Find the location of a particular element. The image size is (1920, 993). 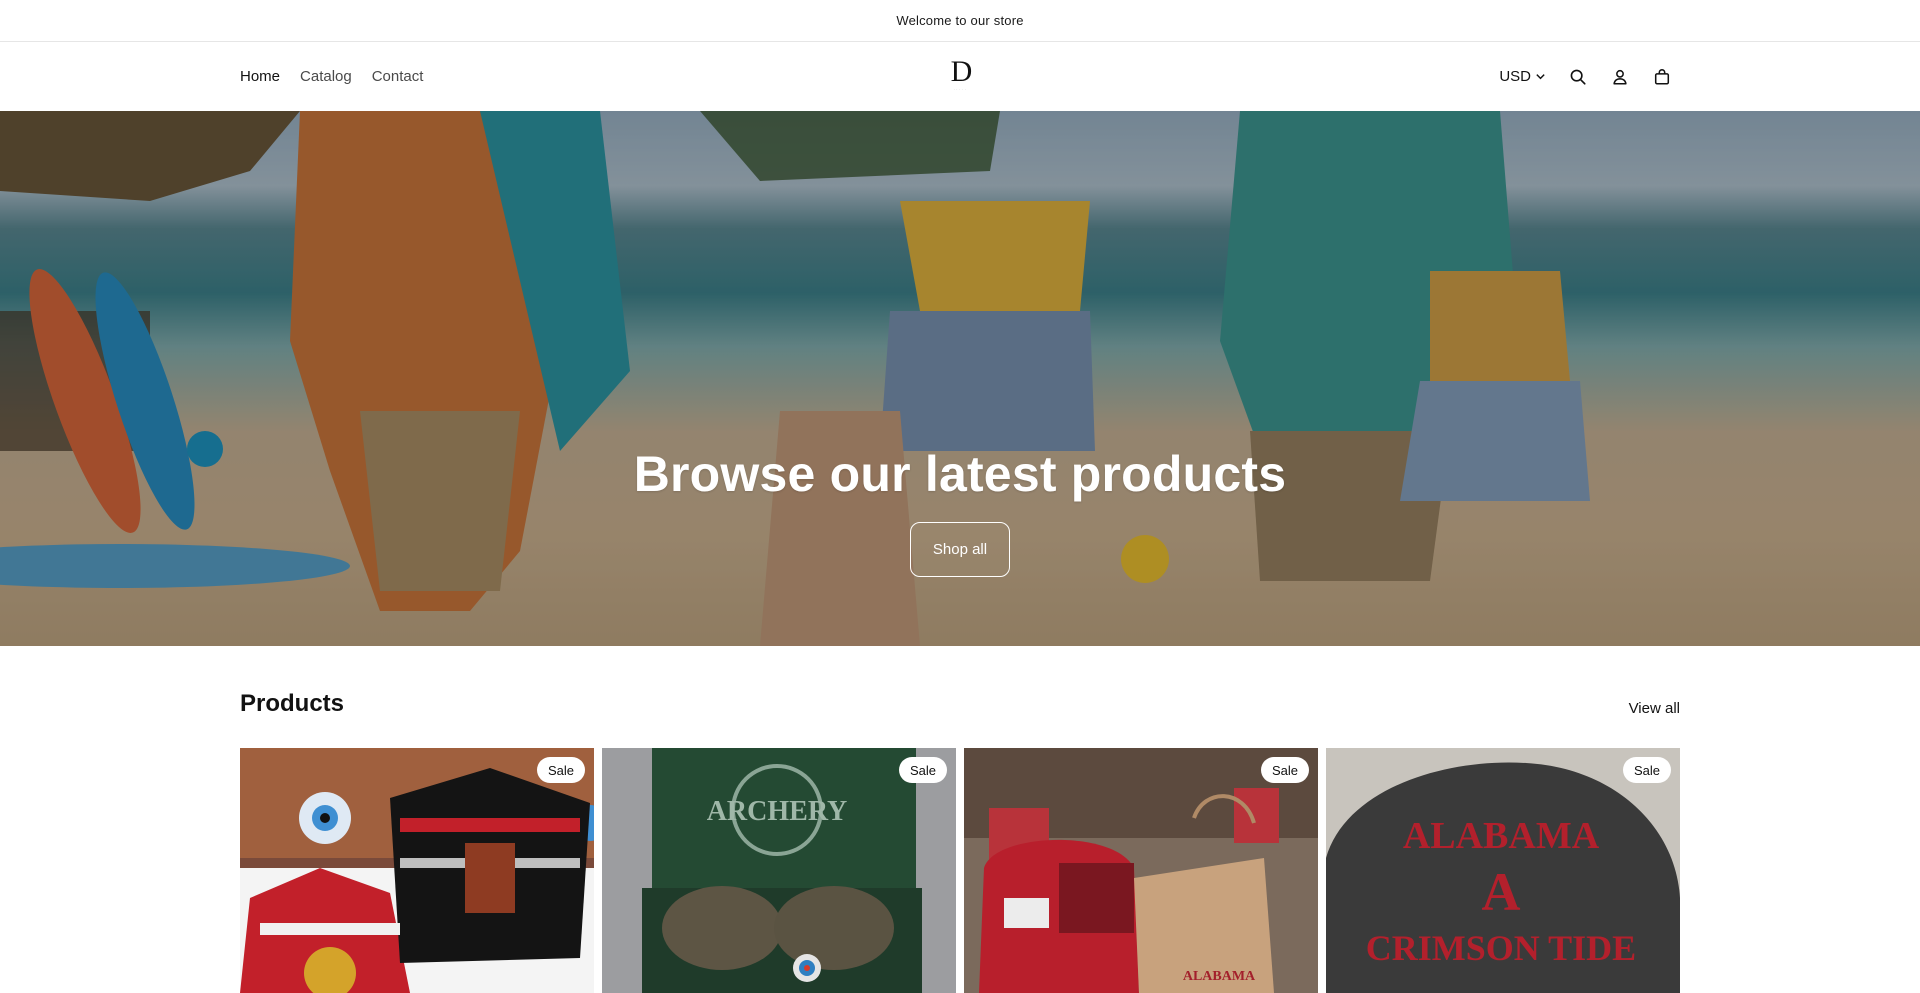

cart-button is located at coordinates (1662, 77).